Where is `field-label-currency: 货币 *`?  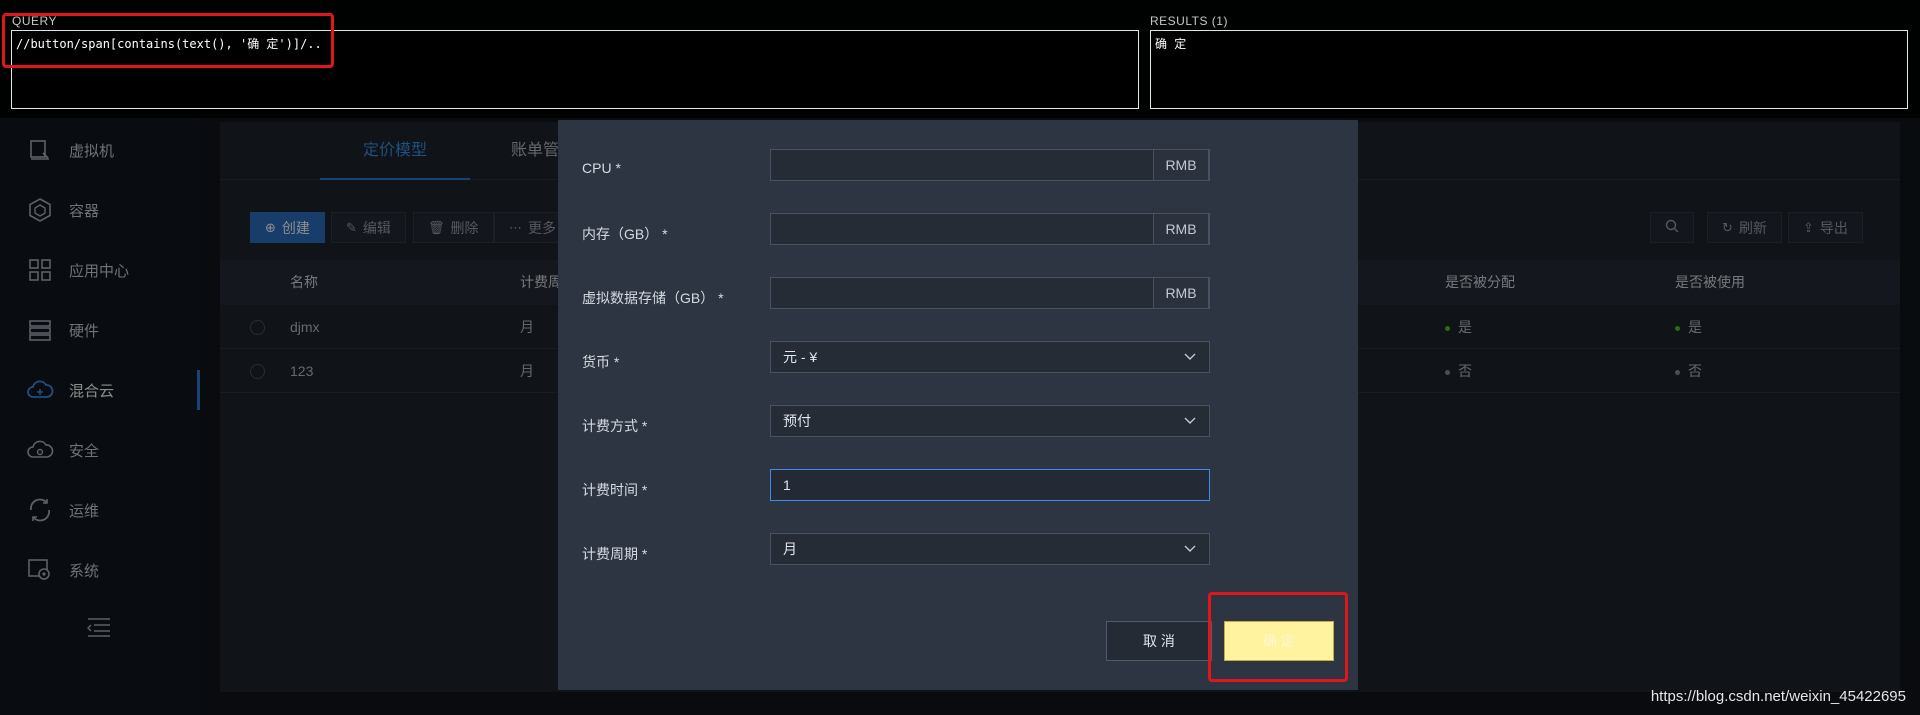 field-label-currency: 货币 * is located at coordinates (601, 362).